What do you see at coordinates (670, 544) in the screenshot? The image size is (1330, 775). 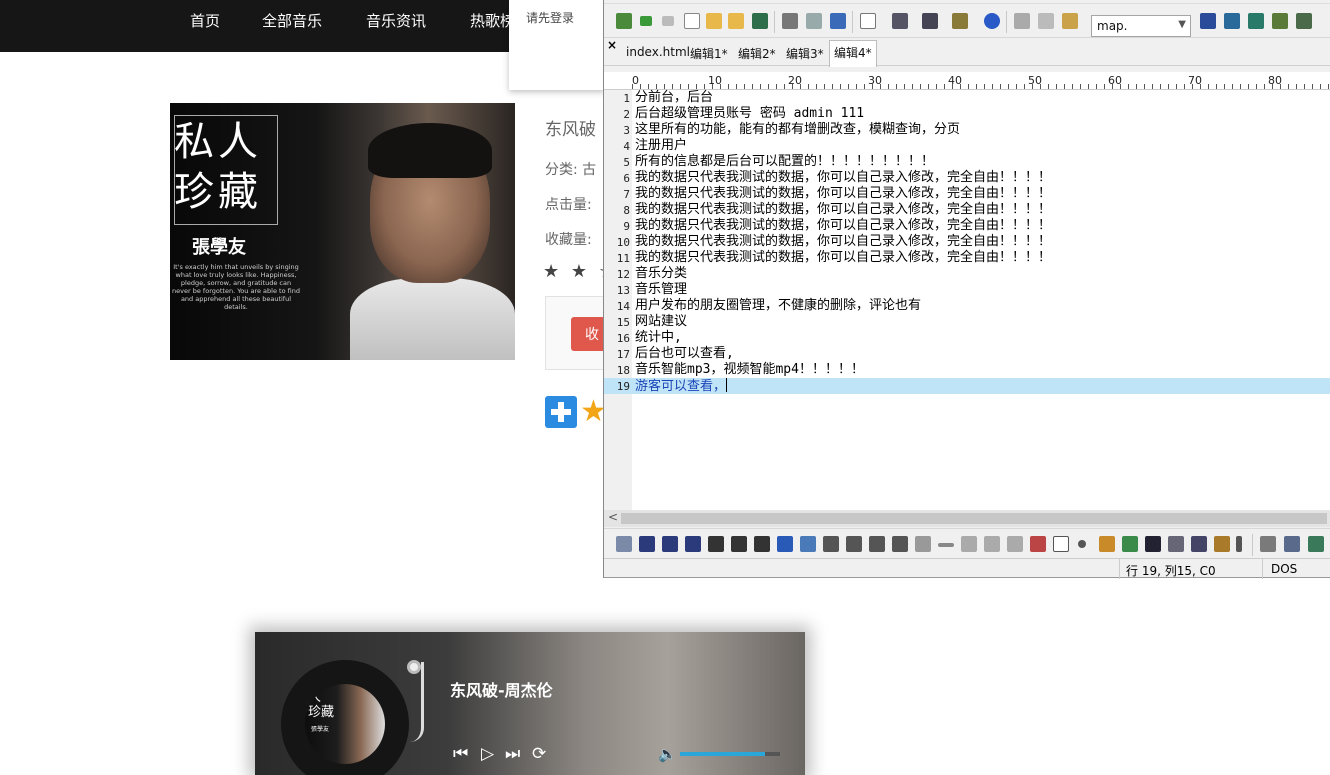 I see `italic-icon` at bounding box center [670, 544].